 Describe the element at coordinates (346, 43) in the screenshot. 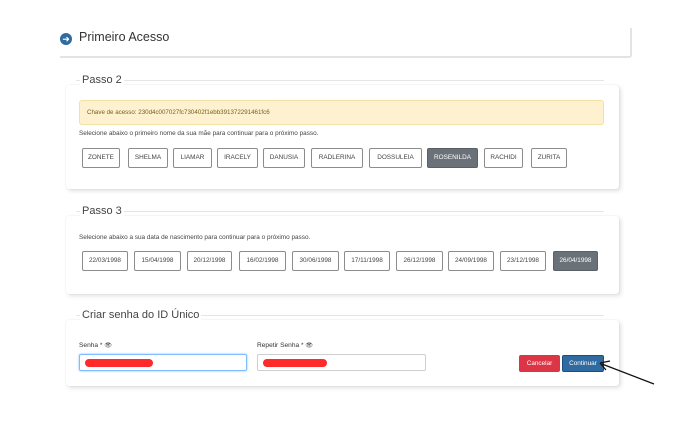

I see `page-header: ➜ Primeiro Acesso` at that location.